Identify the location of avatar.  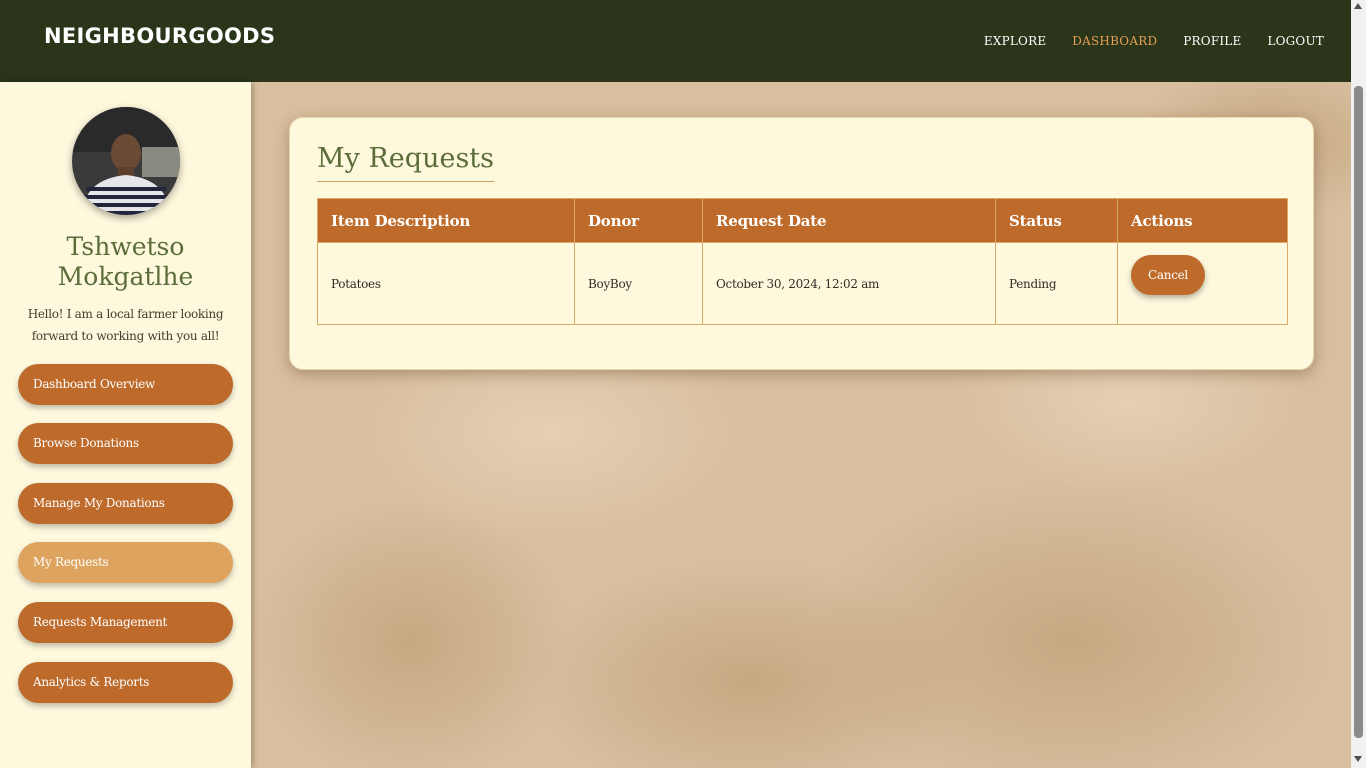
(126, 161).